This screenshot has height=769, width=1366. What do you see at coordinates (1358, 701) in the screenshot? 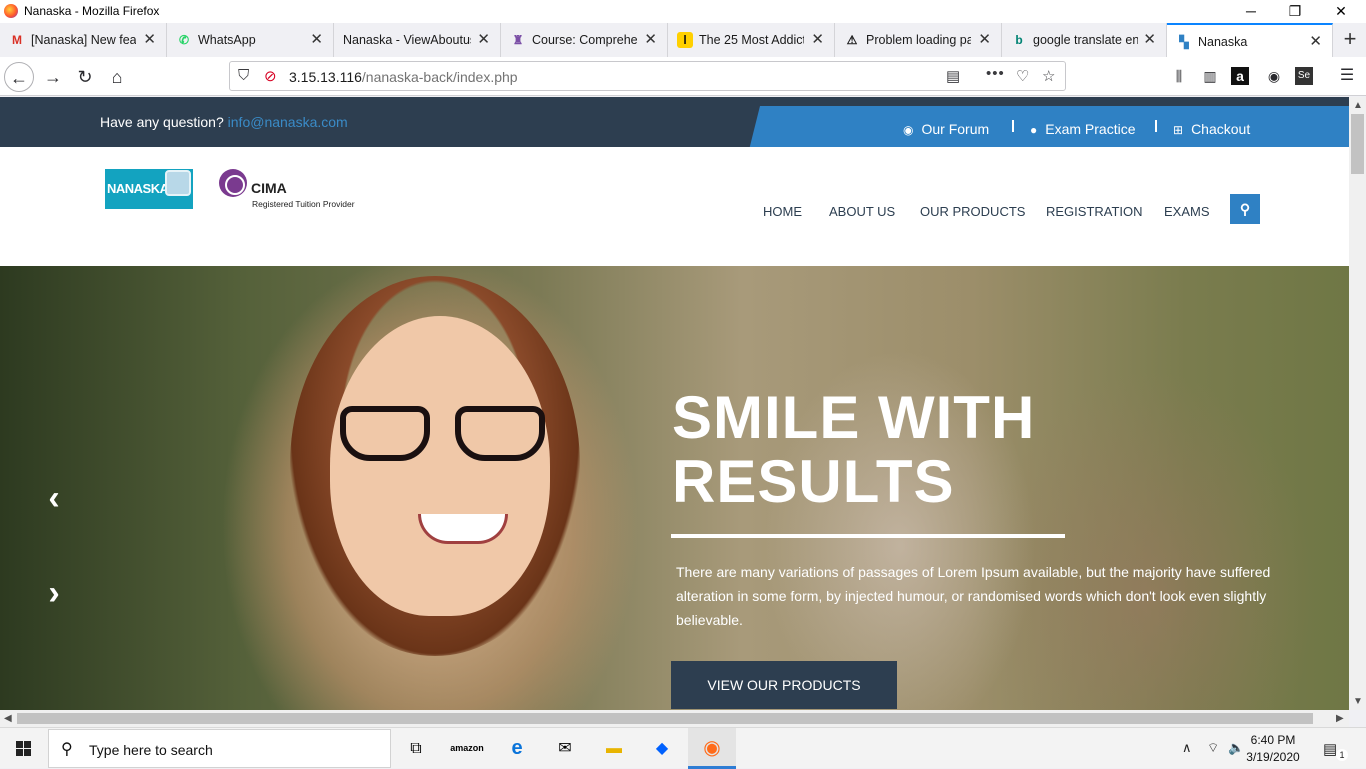
I see `scroll-down-icon: ▼` at bounding box center [1358, 701].